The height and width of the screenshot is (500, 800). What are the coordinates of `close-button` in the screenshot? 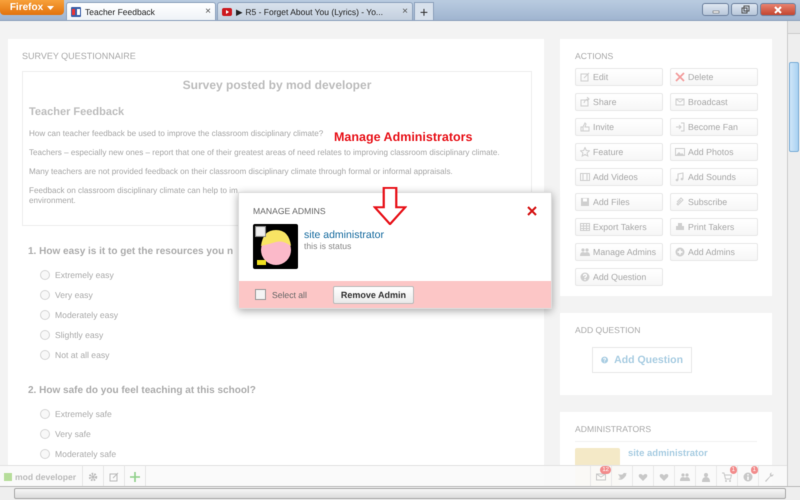 It's located at (778, 9).